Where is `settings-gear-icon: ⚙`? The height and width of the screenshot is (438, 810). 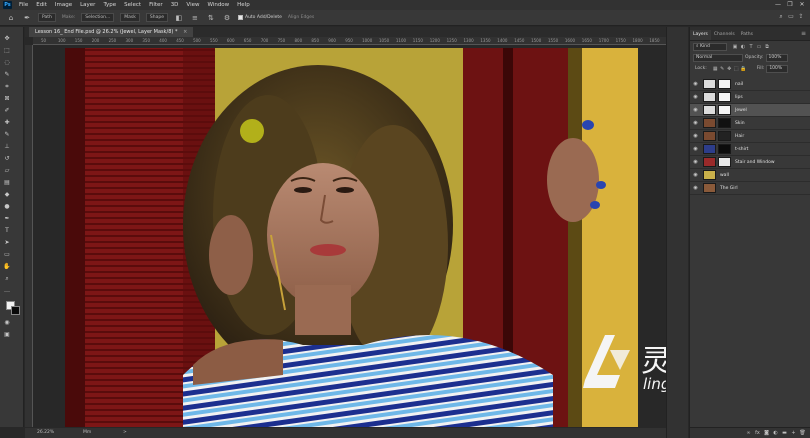
settings-gear-icon: ⚙ is located at coordinates (227, 18).